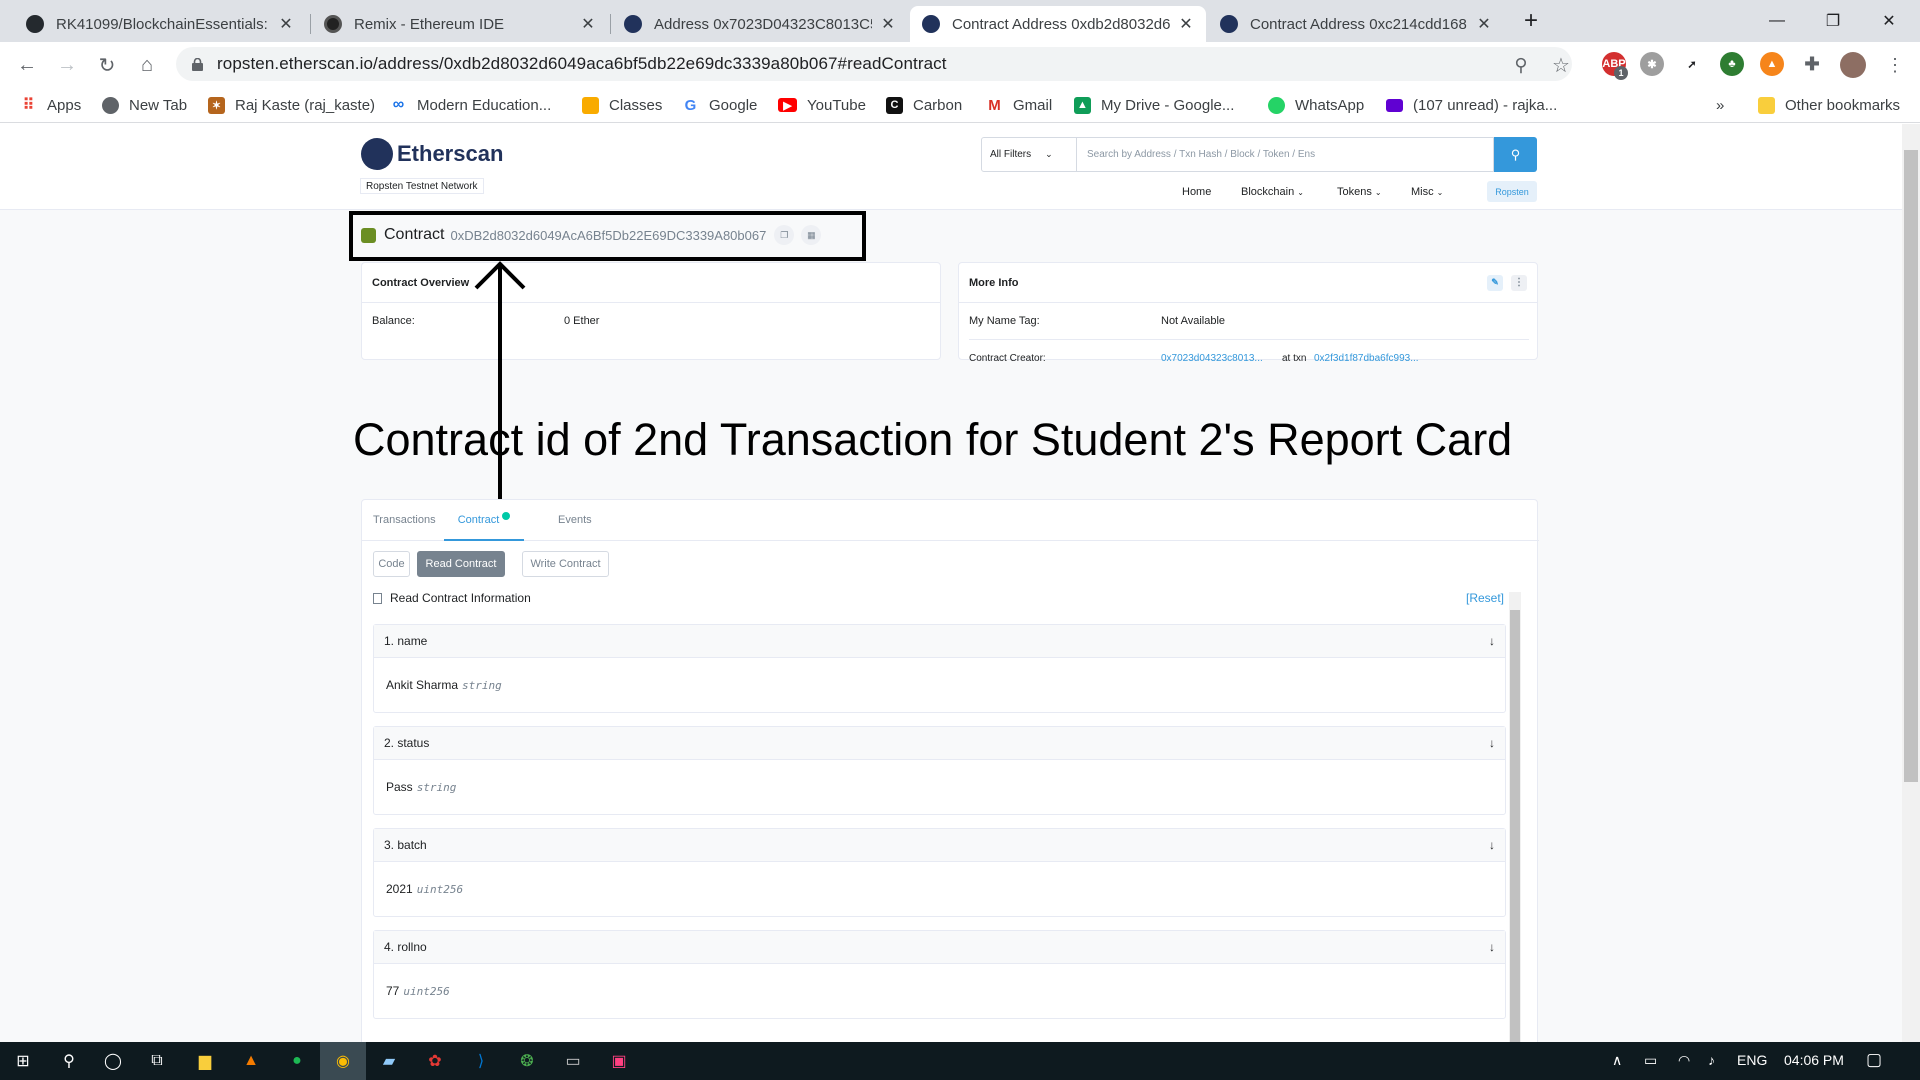  I want to click on search-icon: ⚲, so click(69, 1061).